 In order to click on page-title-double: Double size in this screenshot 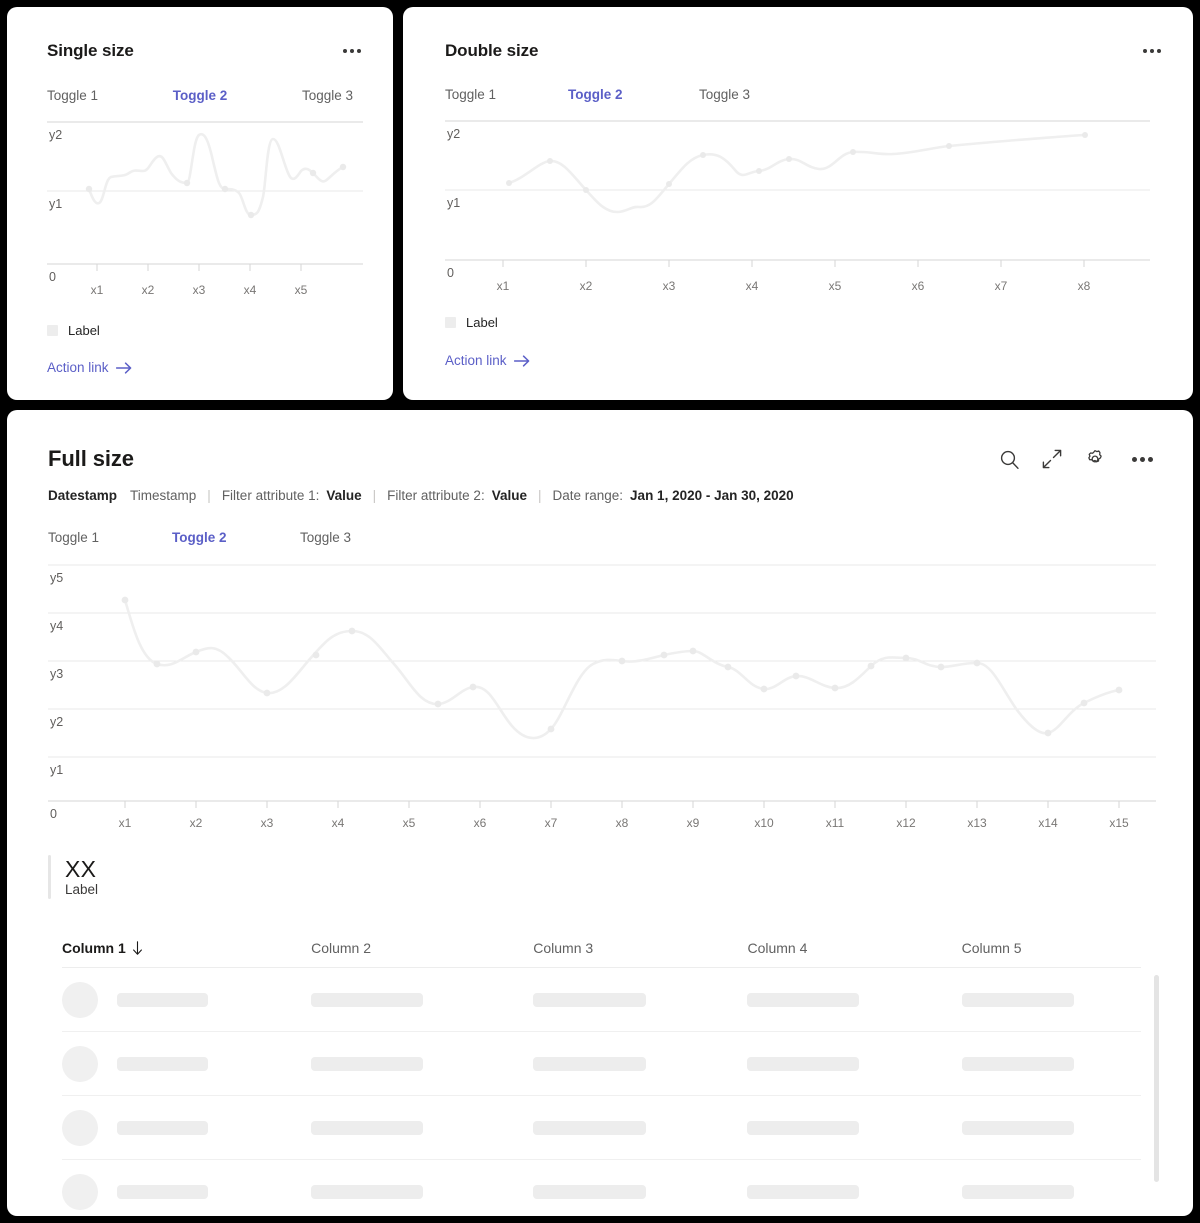, I will do `click(492, 50)`.